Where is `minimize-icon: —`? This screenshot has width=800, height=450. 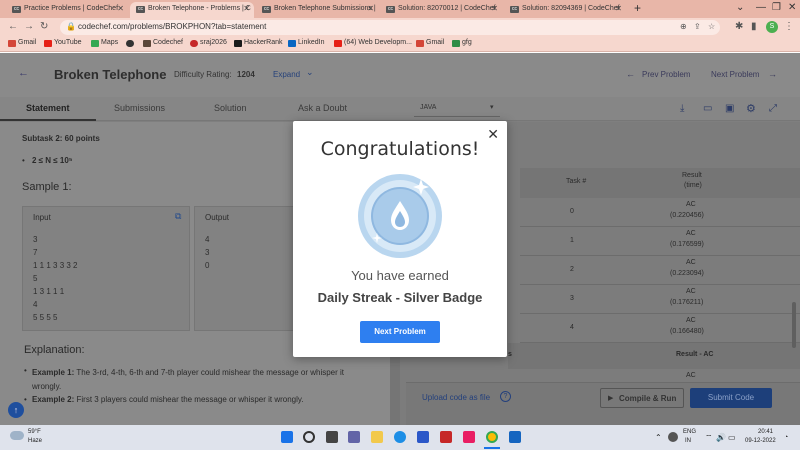
minimize-icon: — is located at coordinates (761, 7).